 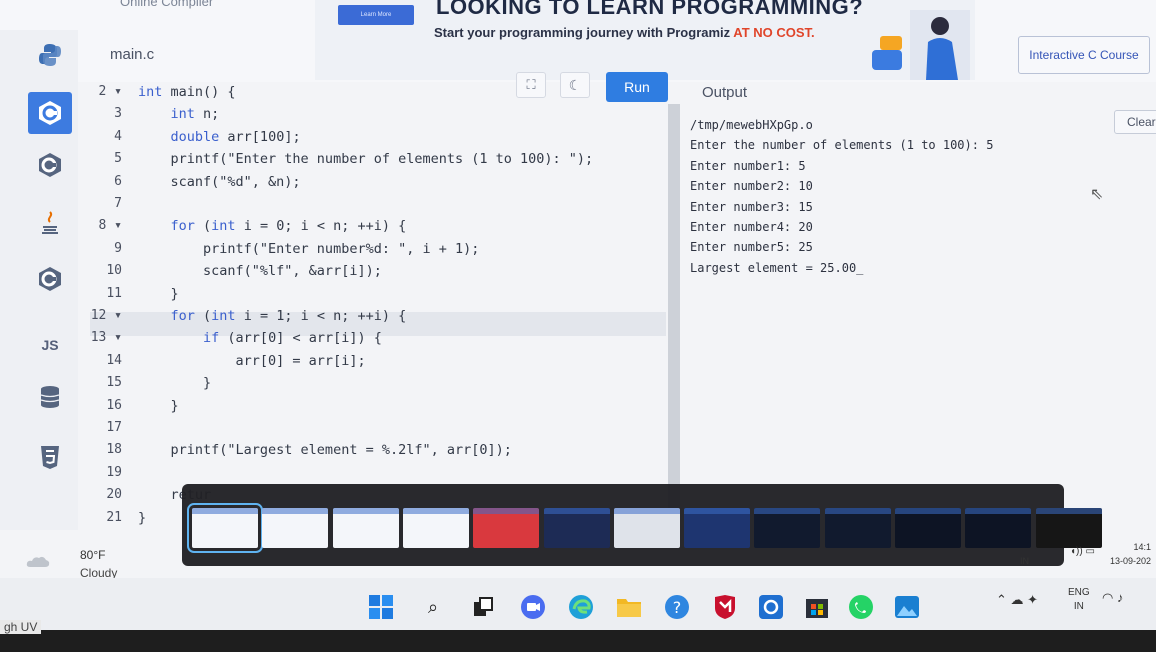 I want to click on cloud-icon, so click(x=38, y=561).